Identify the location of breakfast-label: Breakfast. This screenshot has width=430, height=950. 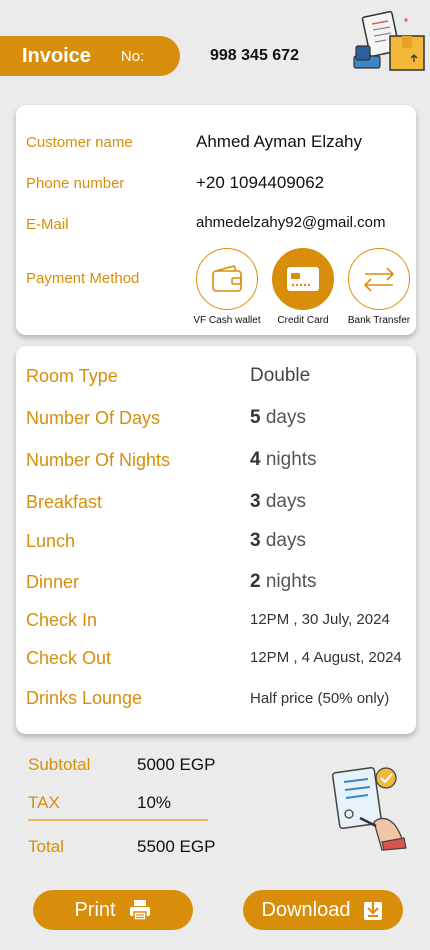
(64, 502).